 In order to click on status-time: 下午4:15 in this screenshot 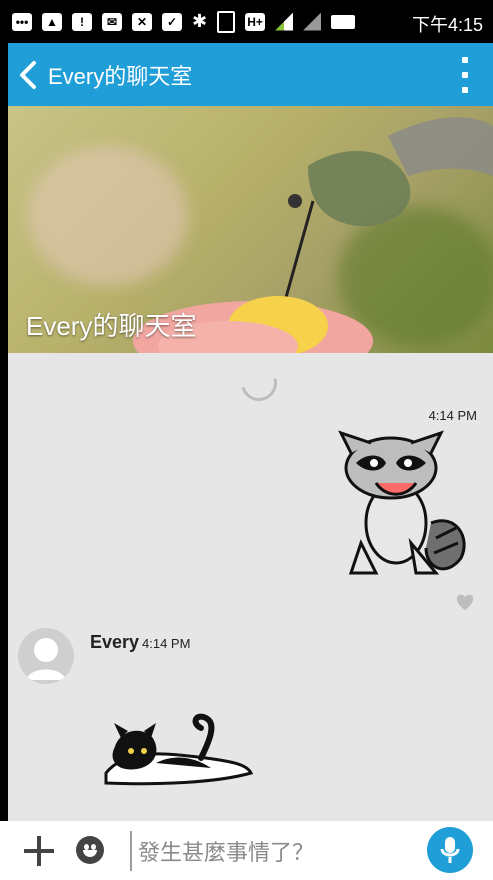, I will do `click(447, 25)`.